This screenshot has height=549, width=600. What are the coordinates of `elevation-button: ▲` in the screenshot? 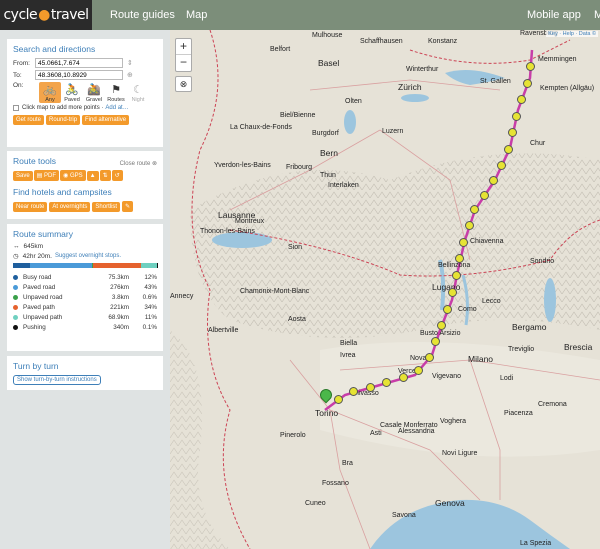 It's located at (92, 176).